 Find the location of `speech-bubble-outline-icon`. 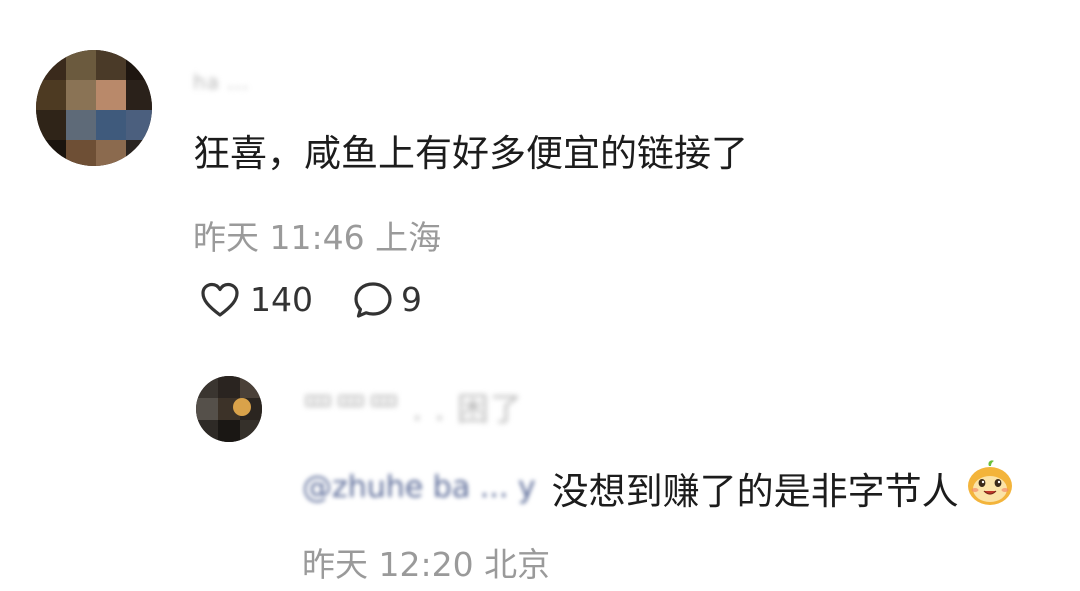

speech-bubble-outline-icon is located at coordinates (373, 300).